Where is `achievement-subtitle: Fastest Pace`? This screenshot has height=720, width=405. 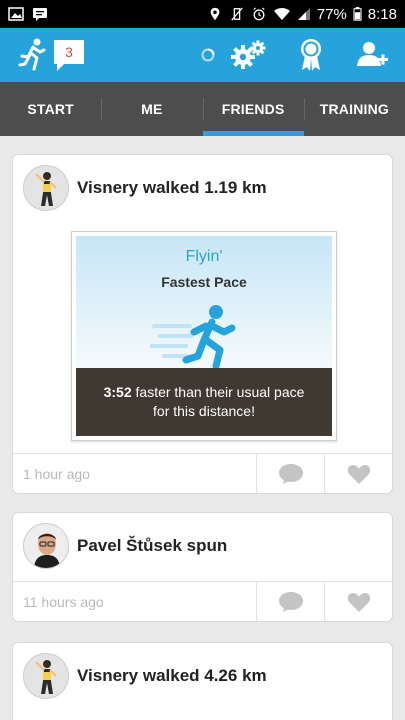
achievement-subtitle: Fastest Pace is located at coordinates (204, 282).